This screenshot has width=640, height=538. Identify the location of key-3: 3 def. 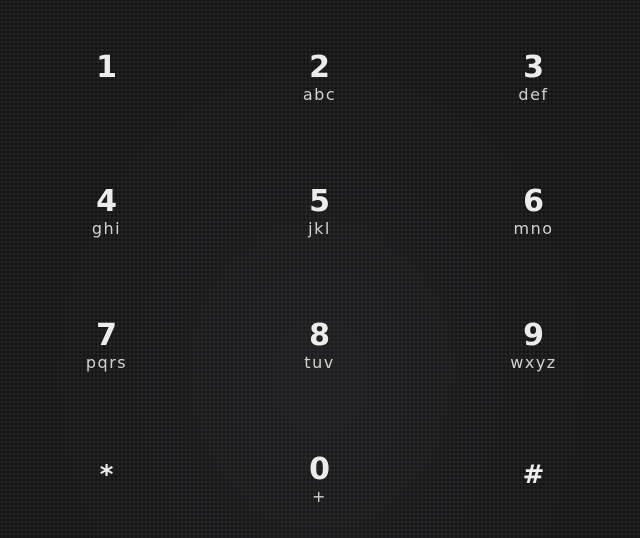
(533, 67).